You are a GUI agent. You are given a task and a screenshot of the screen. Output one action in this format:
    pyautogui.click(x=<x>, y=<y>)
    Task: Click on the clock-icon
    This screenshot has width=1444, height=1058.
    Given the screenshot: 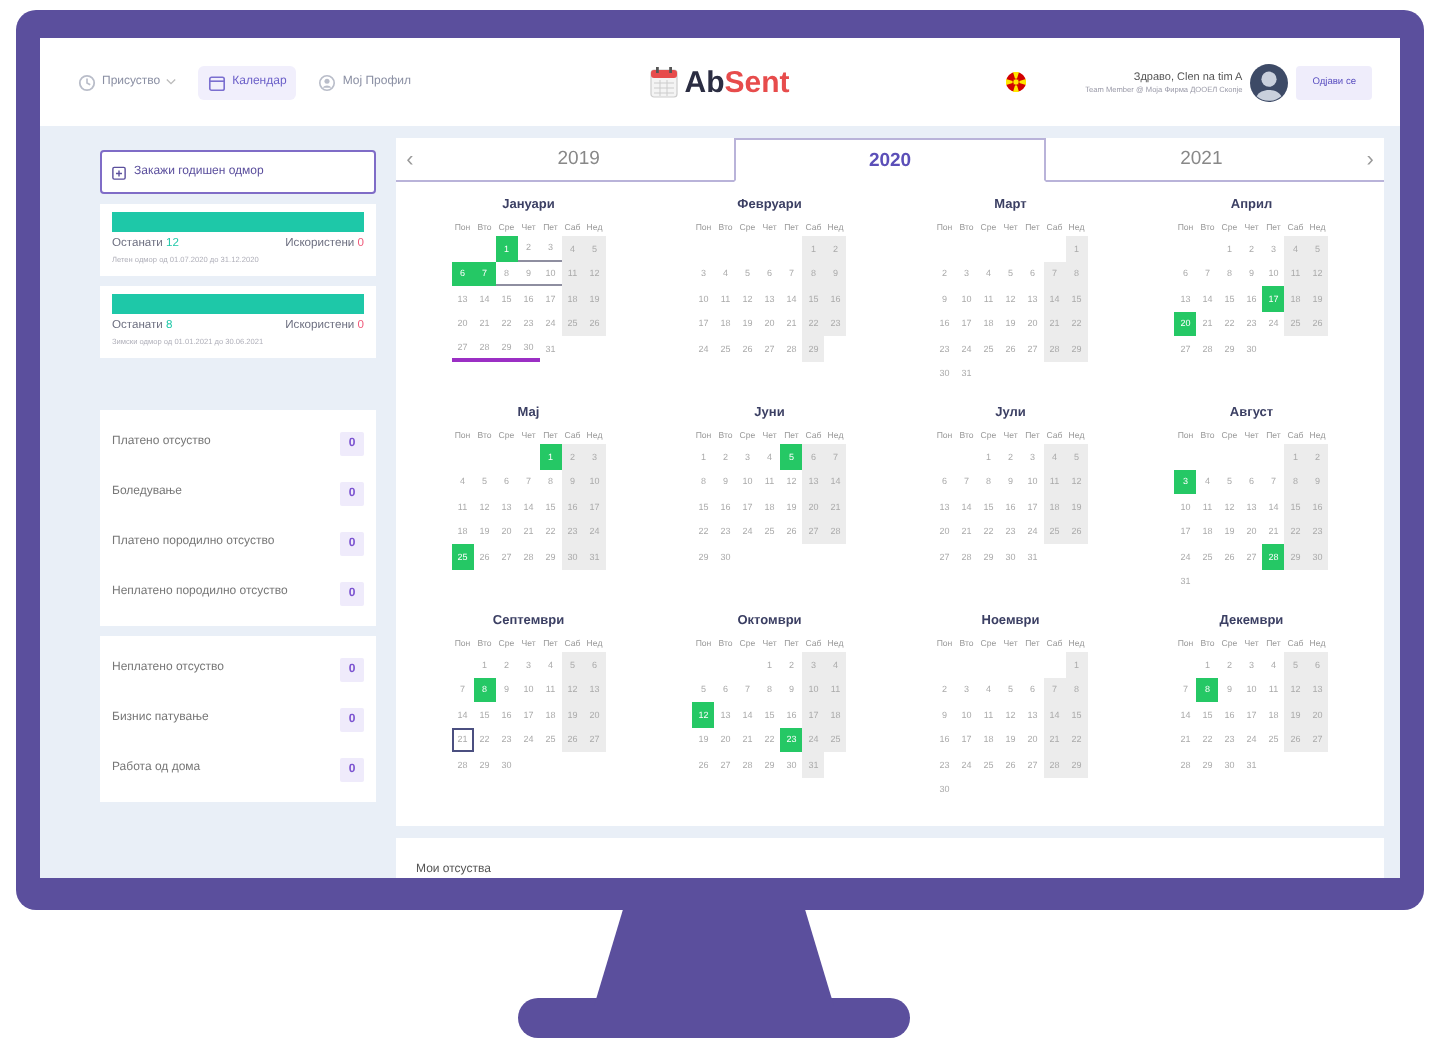 What is the action you would take?
    pyautogui.click(x=87, y=82)
    